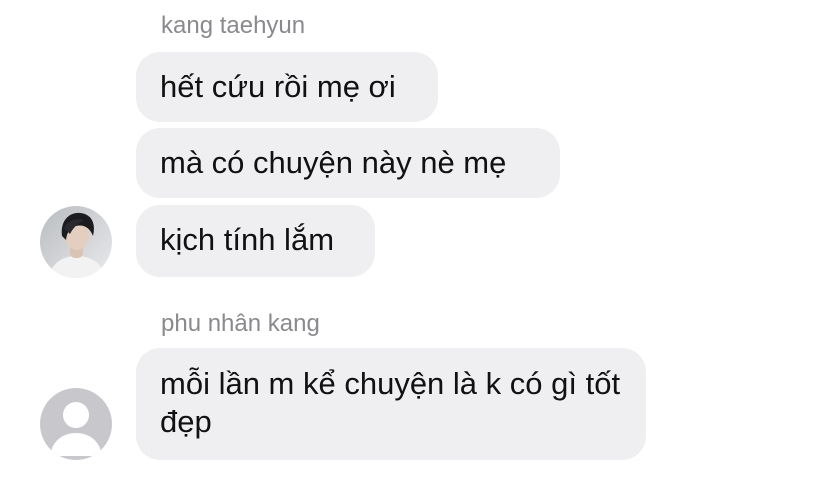  Describe the element at coordinates (233, 25) in the screenshot. I see `sender-name-kang-taehyun: kang taehyun` at that location.